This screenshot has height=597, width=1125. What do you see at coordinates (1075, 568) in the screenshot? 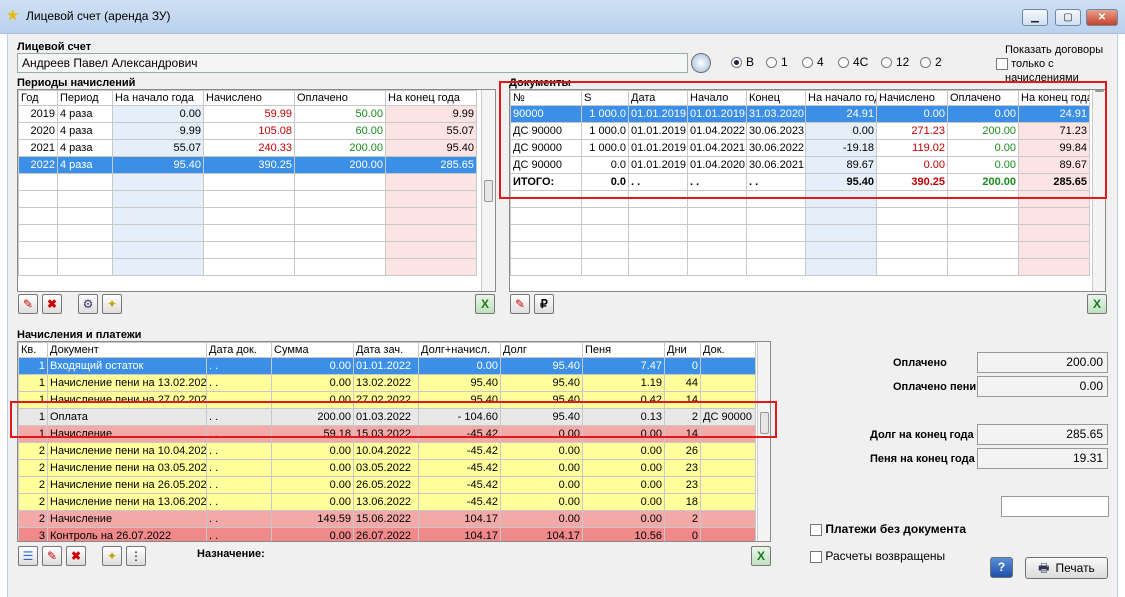
I see `print-label: Печать` at bounding box center [1075, 568].